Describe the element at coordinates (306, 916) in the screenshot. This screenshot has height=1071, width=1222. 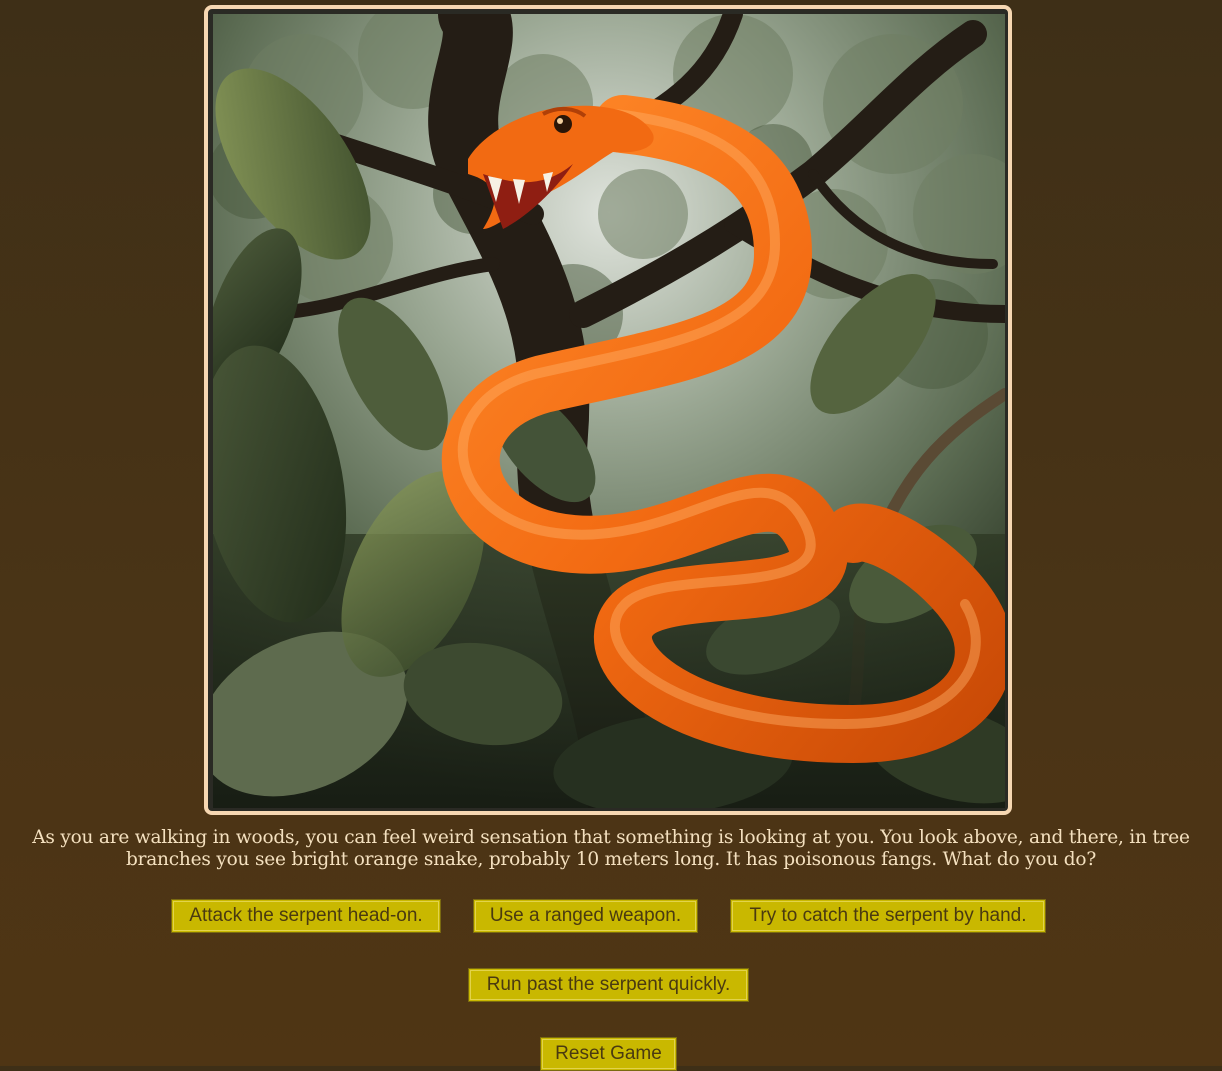
I see `choice-attack-button: Attack the serpent head-on.` at that location.